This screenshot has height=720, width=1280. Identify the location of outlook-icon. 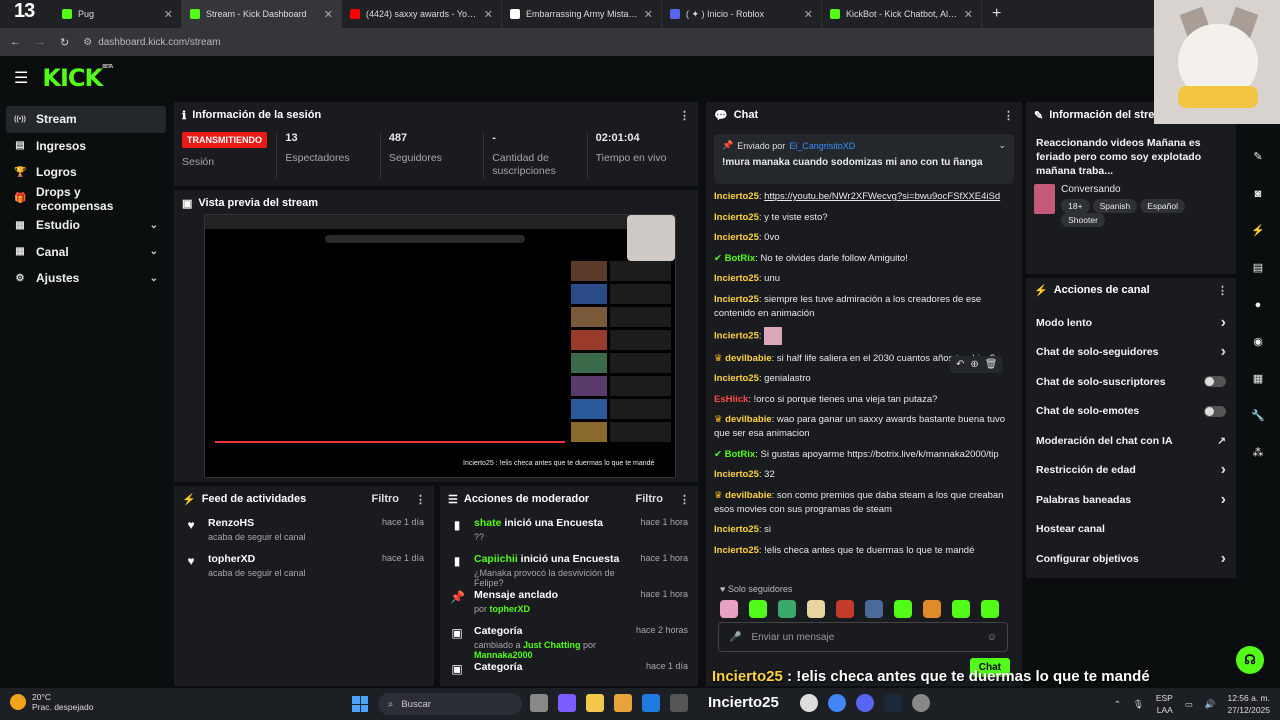
(651, 703).